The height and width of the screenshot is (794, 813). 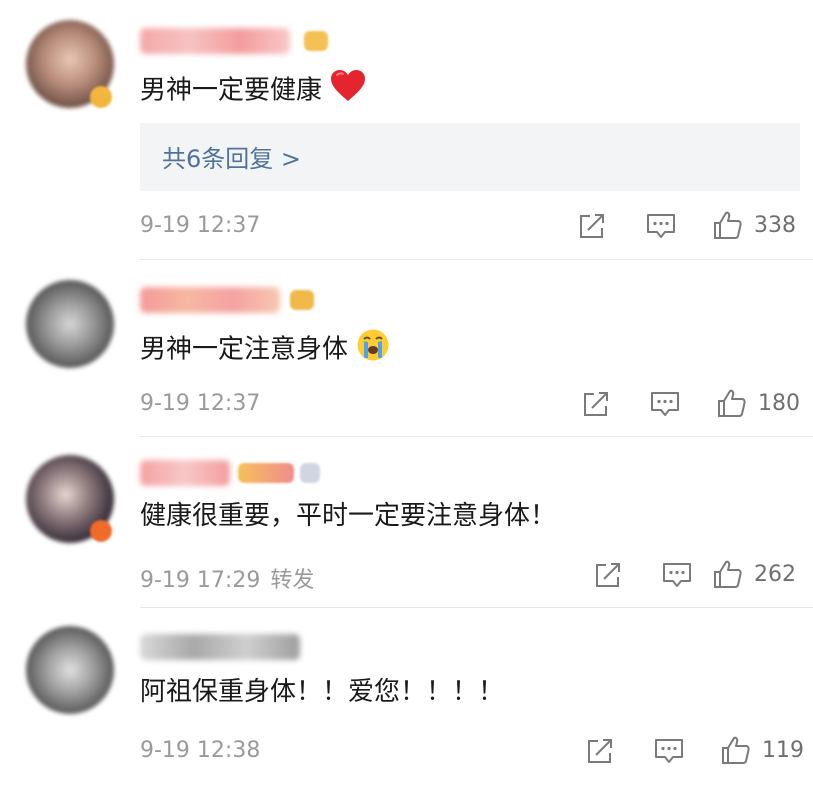 I want to click on comment-text: 男神一定要健康, so click(x=253, y=91).